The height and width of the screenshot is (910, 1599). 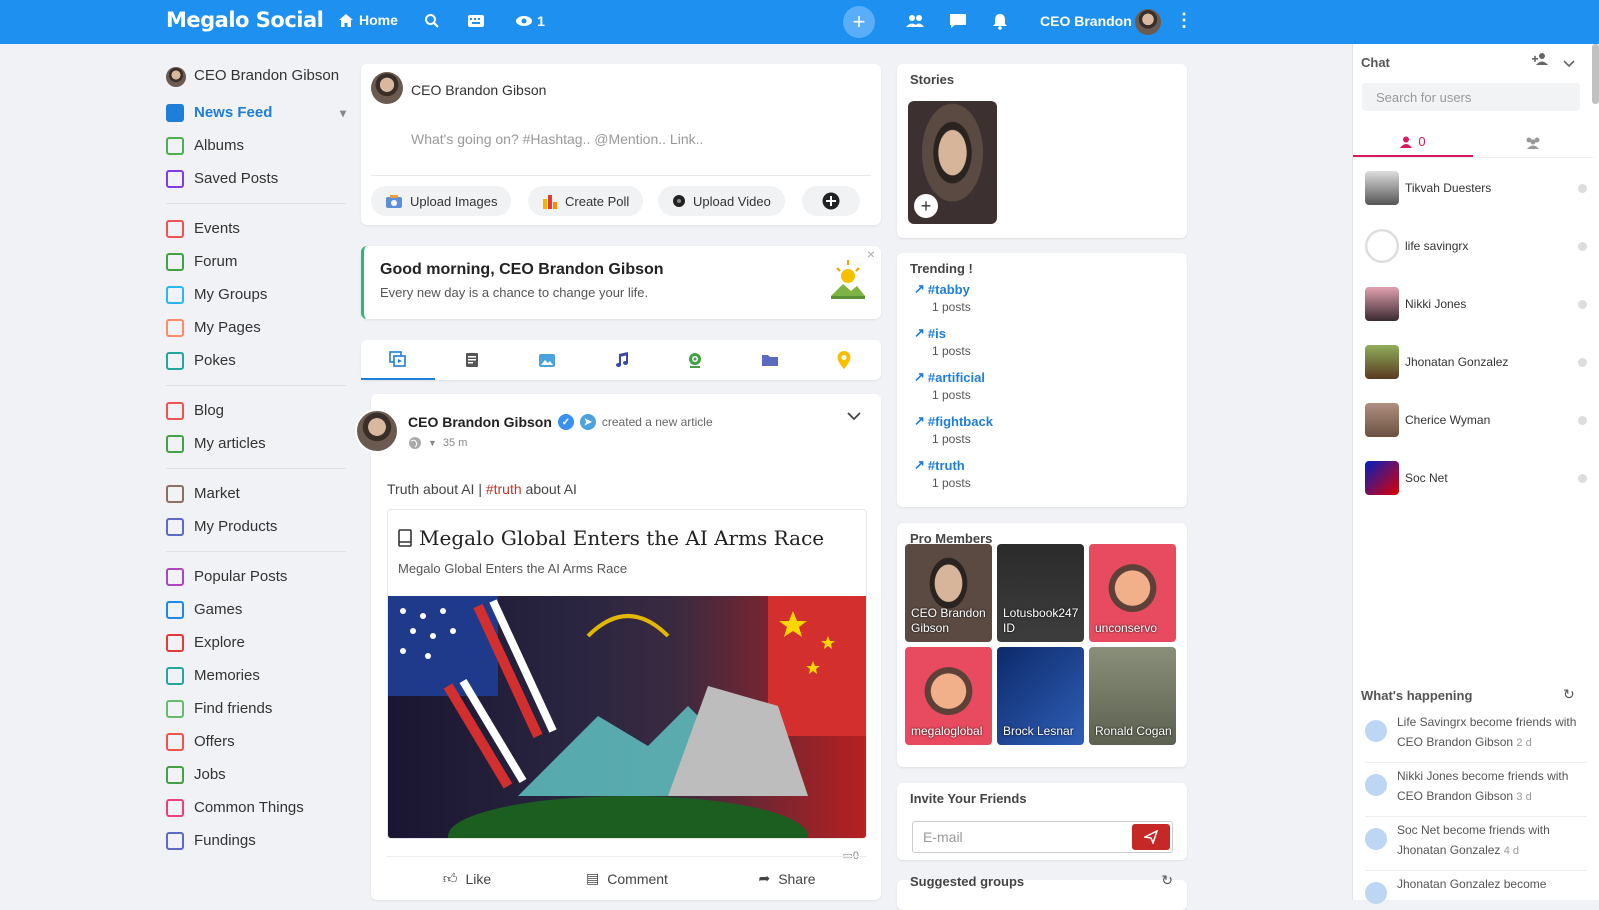 What do you see at coordinates (343, 113) in the screenshot?
I see `chevron-down-icon: ▾` at bounding box center [343, 113].